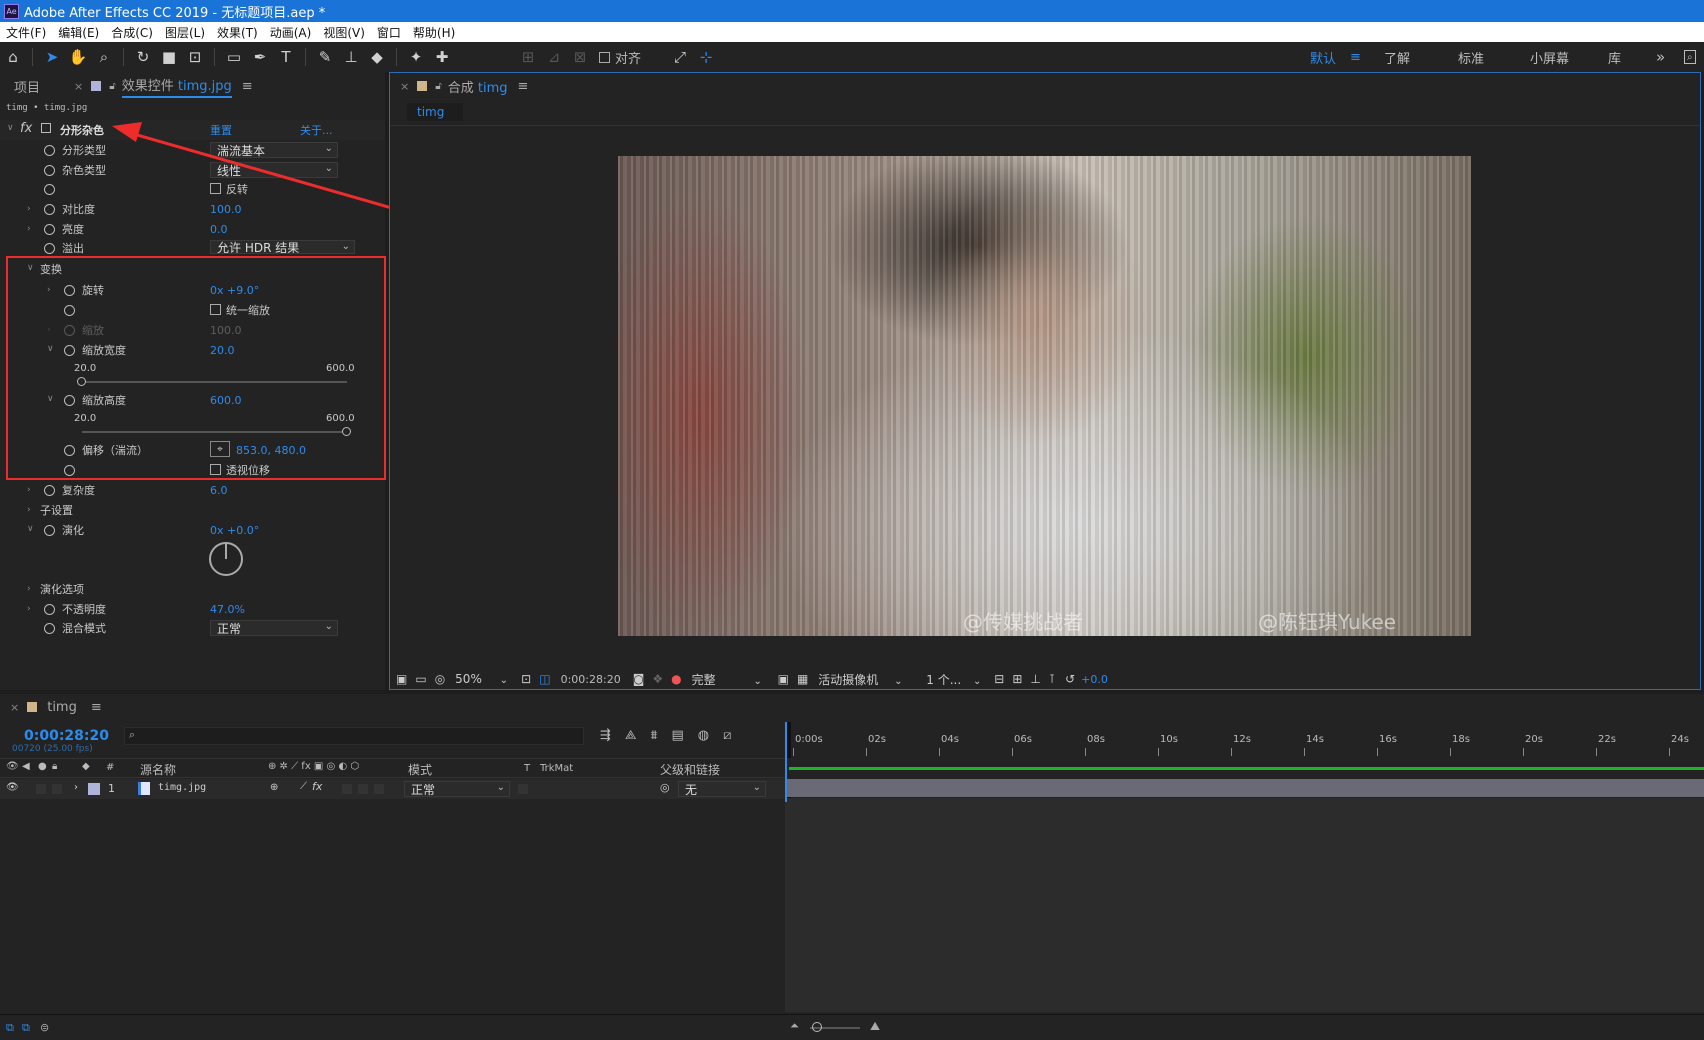  What do you see at coordinates (78, 57) in the screenshot?
I see `hand-tool-icon: ✋` at bounding box center [78, 57].